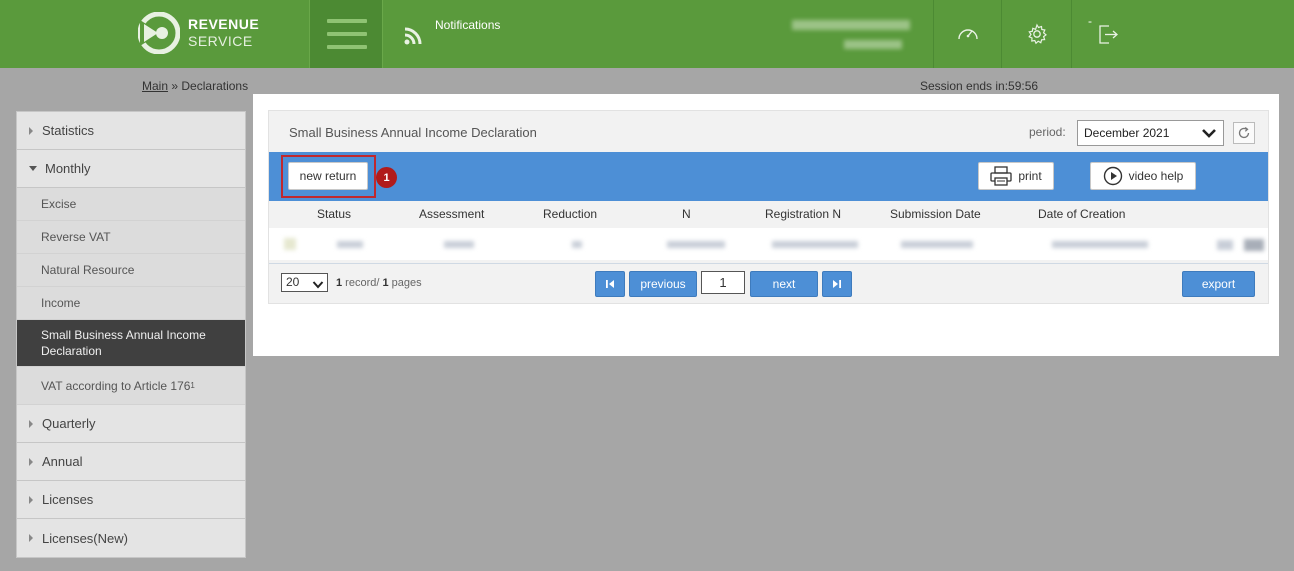  Describe the element at coordinates (69, 423) in the screenshot. I see `sidebar-group-label: Quarterly` at that location.